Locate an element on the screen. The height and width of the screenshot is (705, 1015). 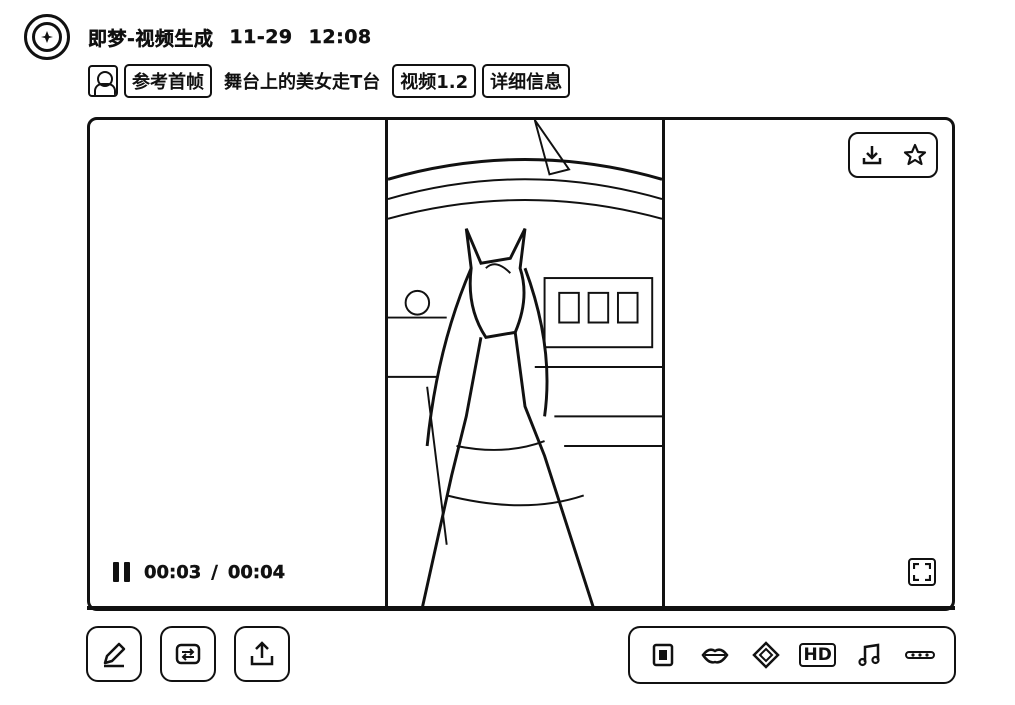
task-info: 参考首帧 舞台上的美女走T台 视频1.2 详细信息 is located at coordinates (329, 81).